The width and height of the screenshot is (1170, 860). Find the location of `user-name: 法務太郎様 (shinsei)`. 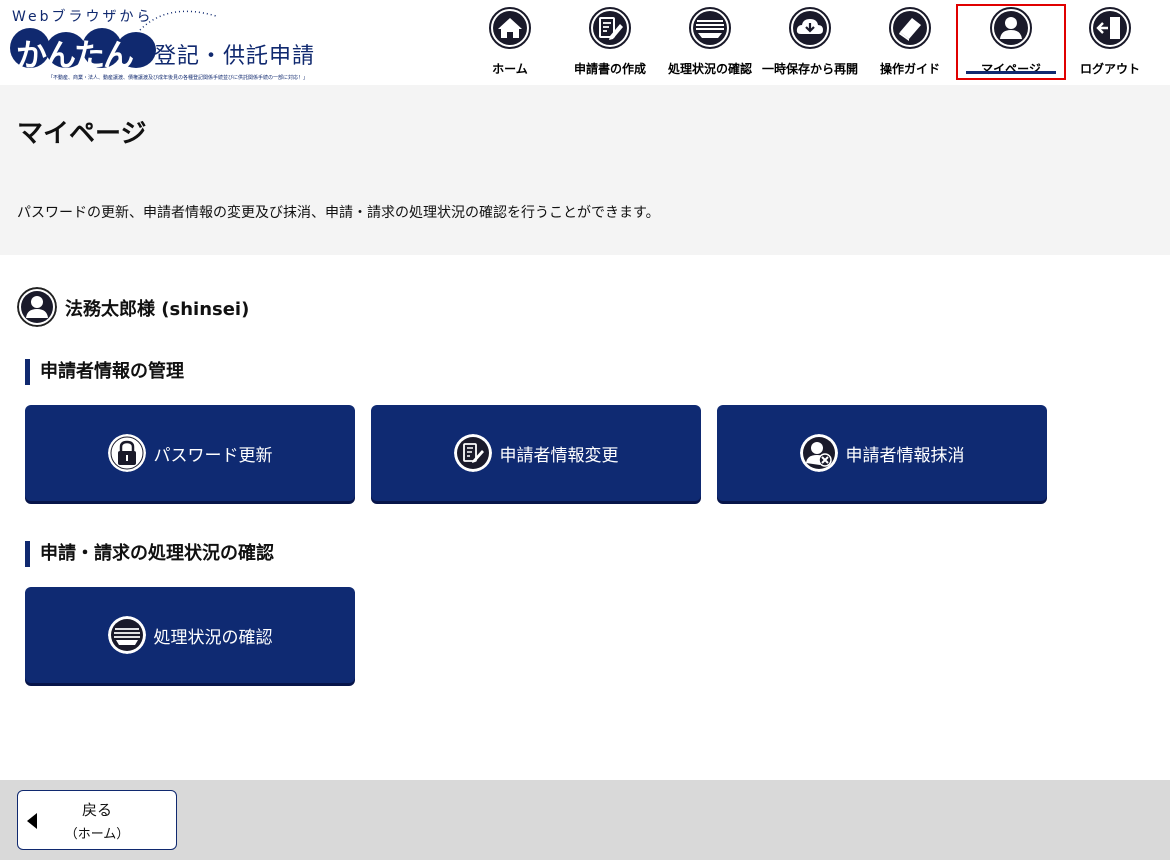

user-name: 法務太郎様 (shinsei) is located at coordinates (157, 309).